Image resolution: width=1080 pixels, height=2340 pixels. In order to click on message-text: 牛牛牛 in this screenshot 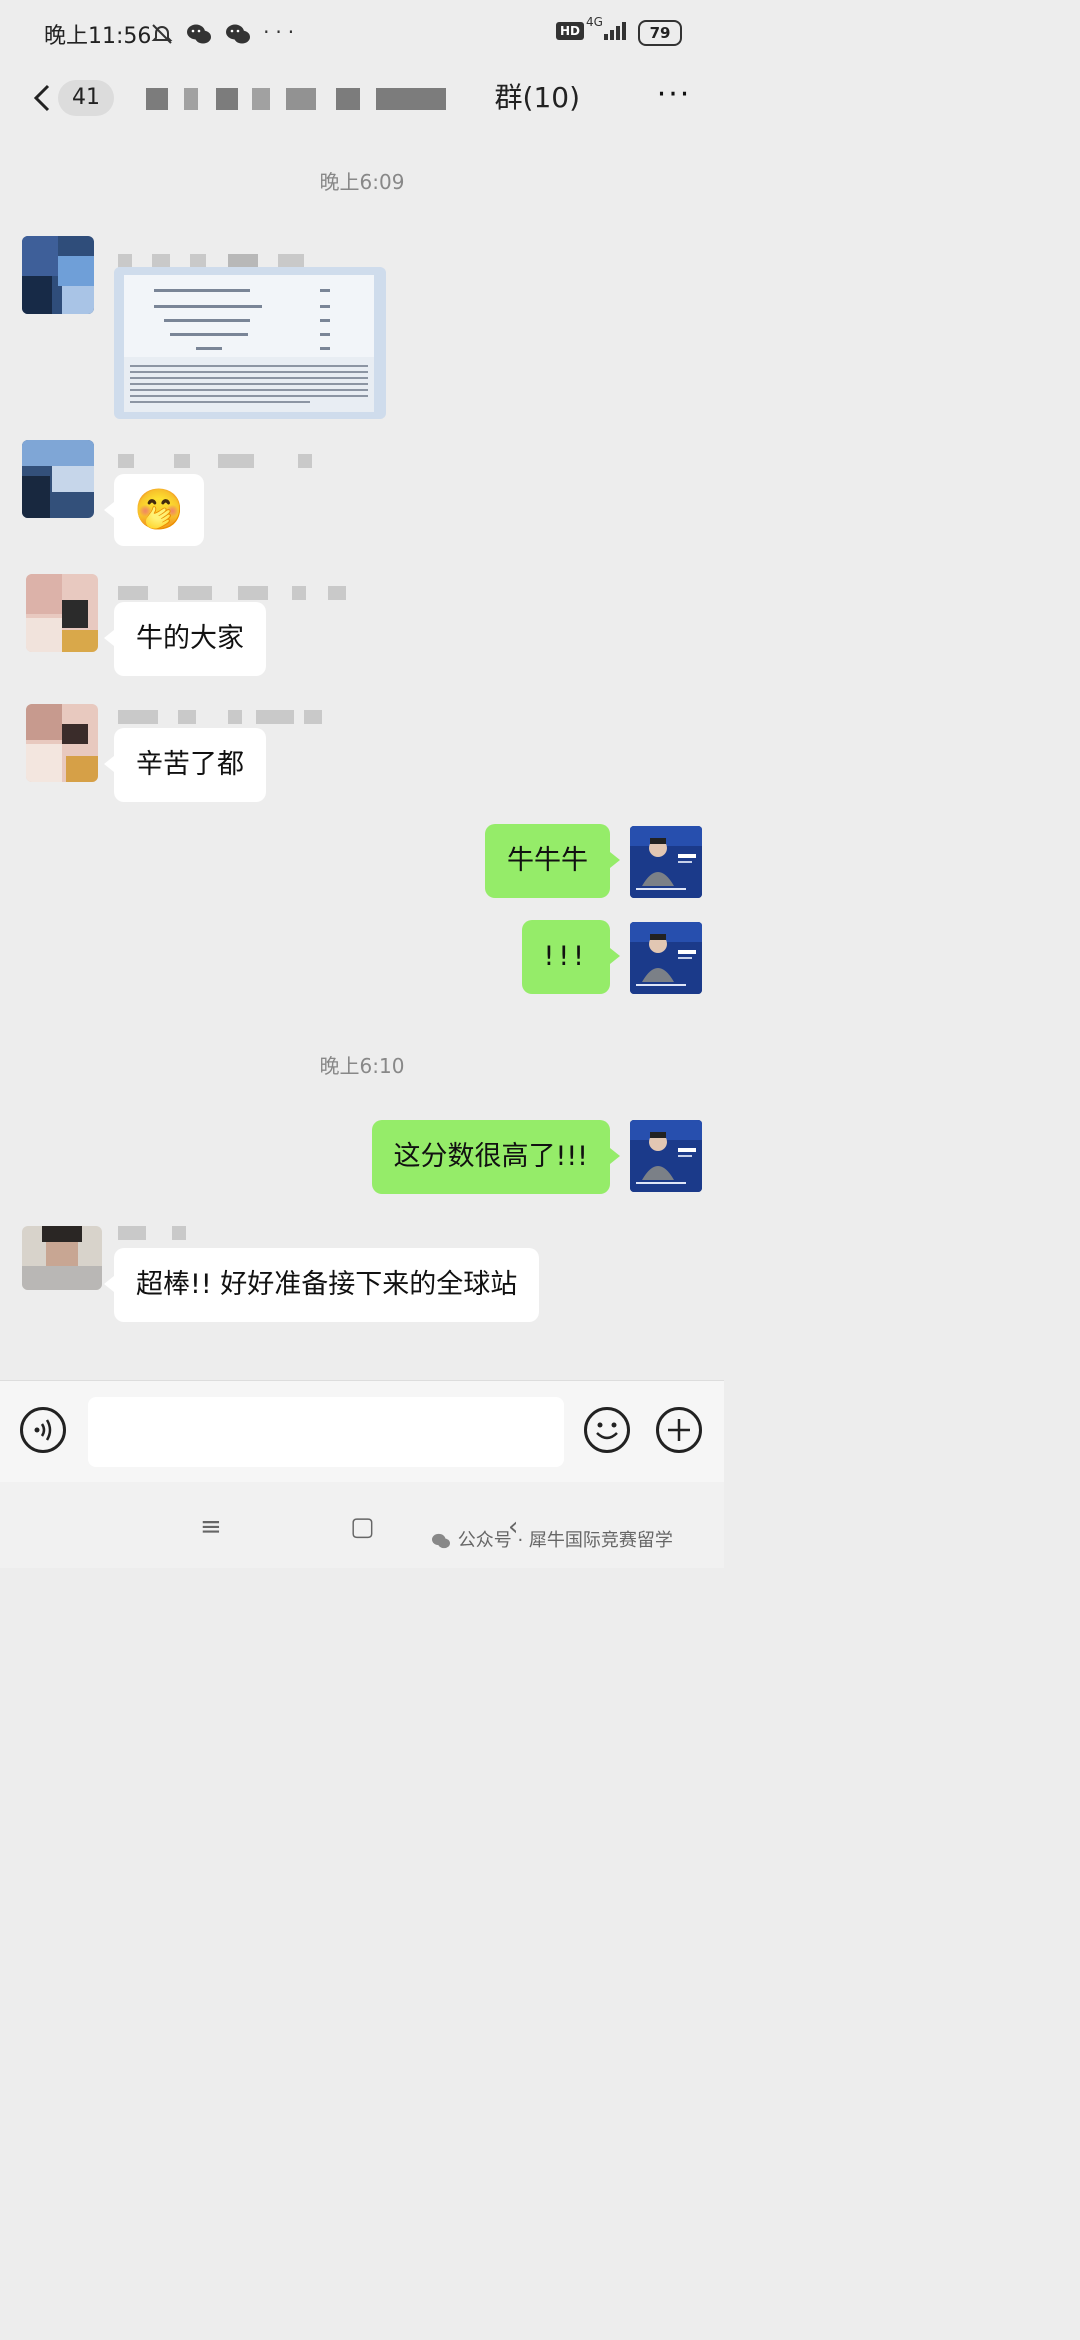, I will do `click(547, 860)`.